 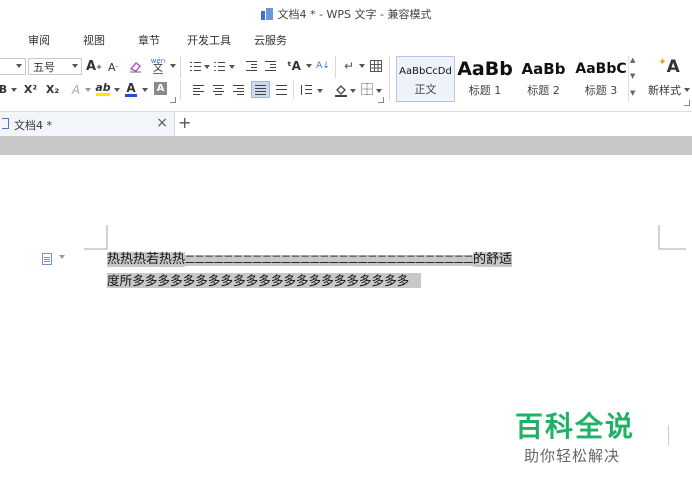 I want to click on font-size-select: 五号, so click(x=55, y=66).